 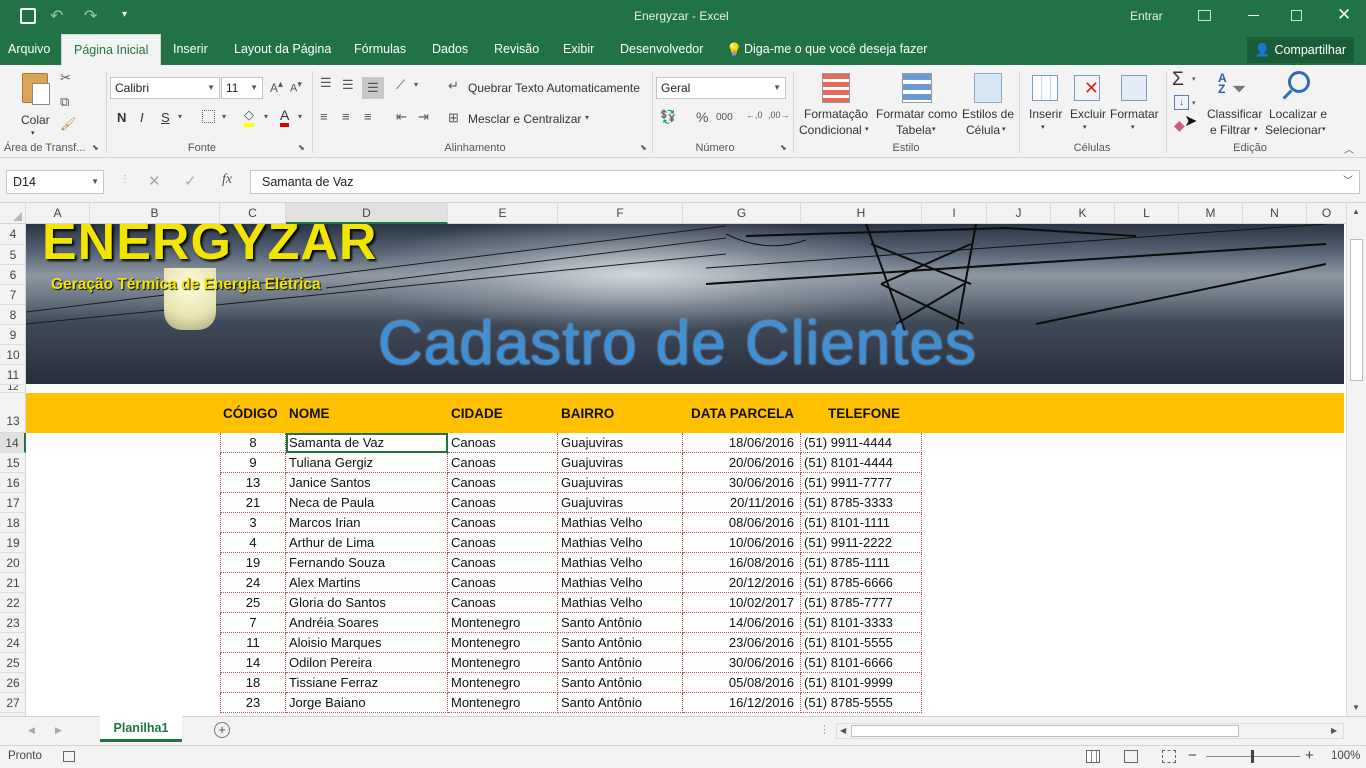 I want to click on column-header-j: J, so click(x=1019, y=213).